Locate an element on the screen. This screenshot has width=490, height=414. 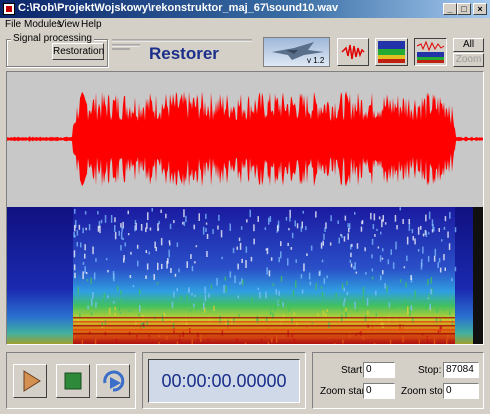
zoom-start-field: 0 is located at coordinates (379, 391).